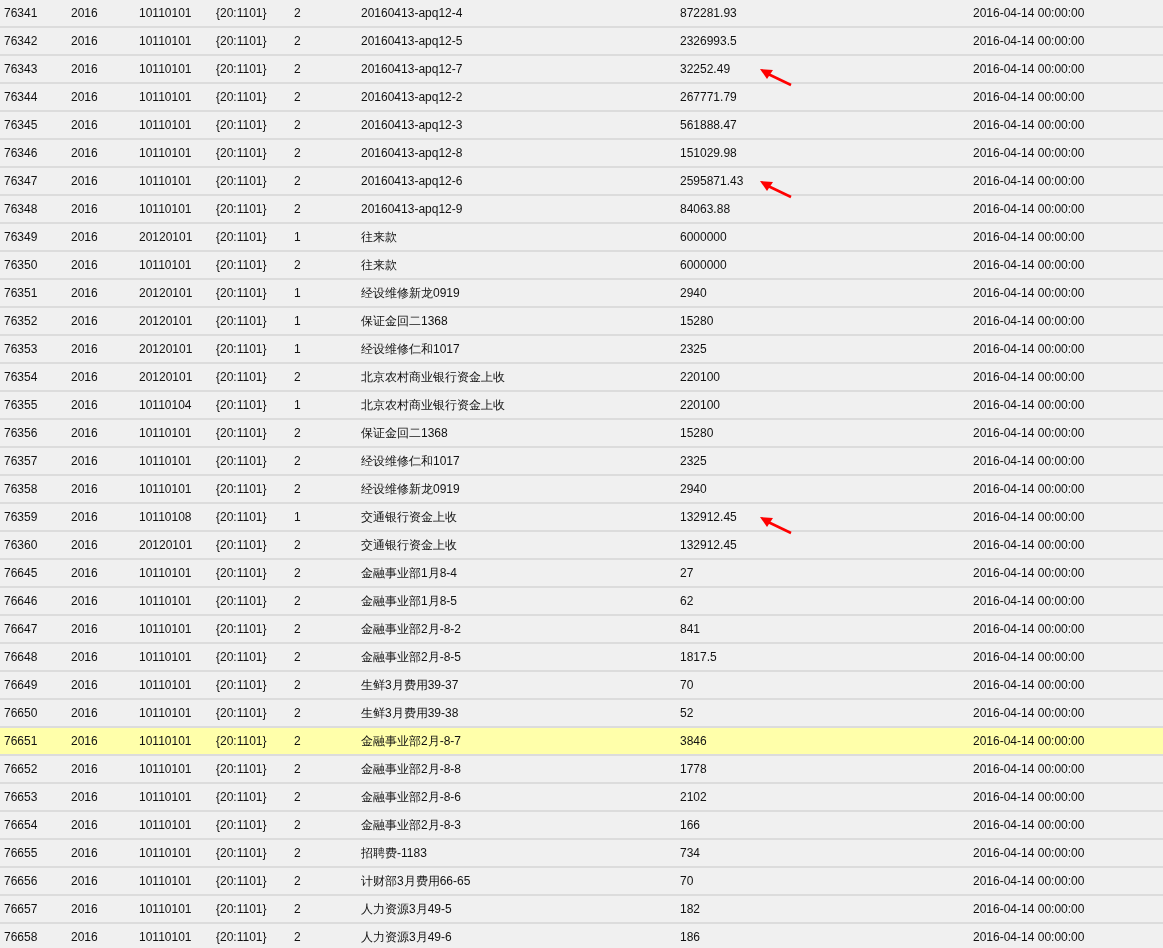 The height and width of the screenshot is (948, 1163). I want to click on table-cell: 70, so click(687, 881).